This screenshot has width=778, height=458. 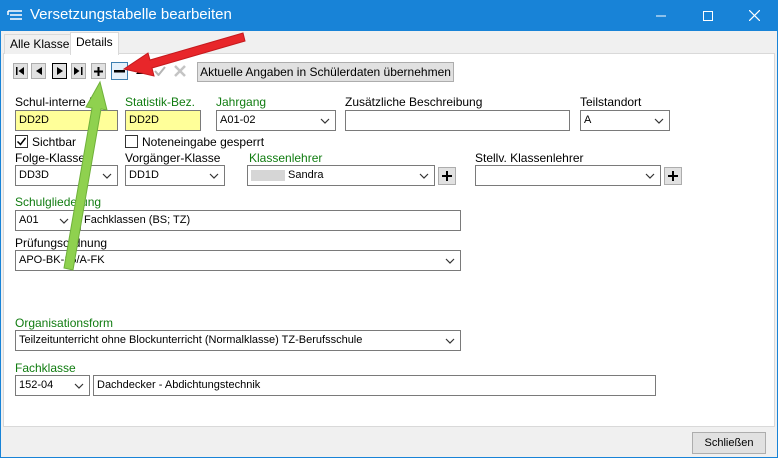 I want to click on close-window-button, so click(x=754, y=15).